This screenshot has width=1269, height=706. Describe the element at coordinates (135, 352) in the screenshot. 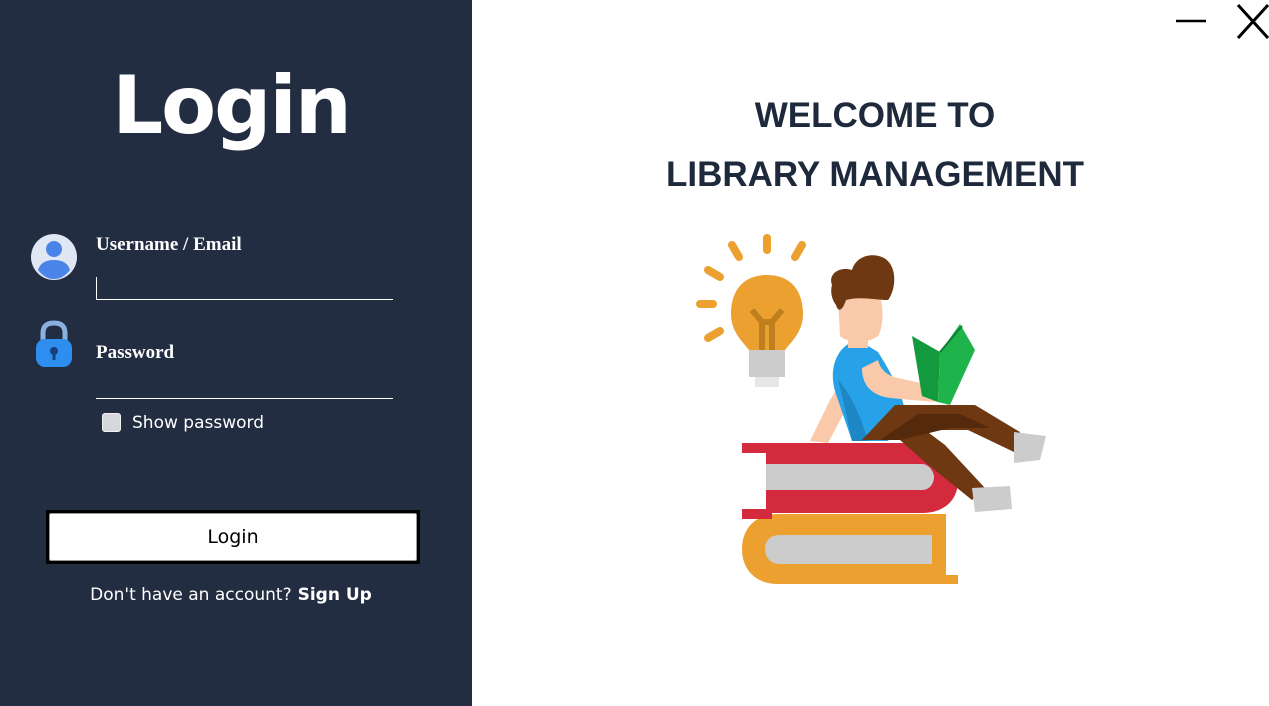

I see `password-label: Password` at that location.